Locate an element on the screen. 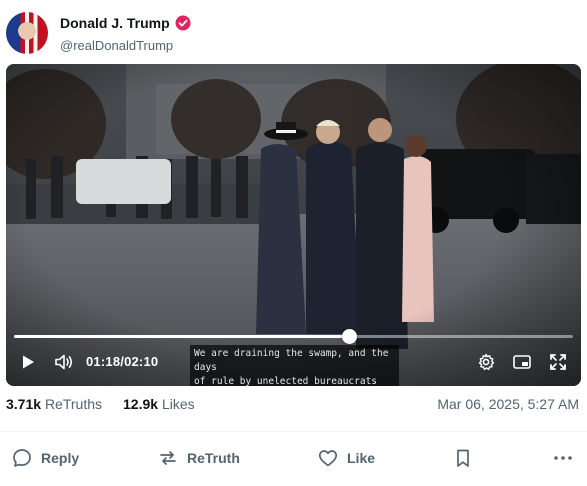 The width and height of the screenshot is (587, 486). divider is located at coordinates (293, 431).